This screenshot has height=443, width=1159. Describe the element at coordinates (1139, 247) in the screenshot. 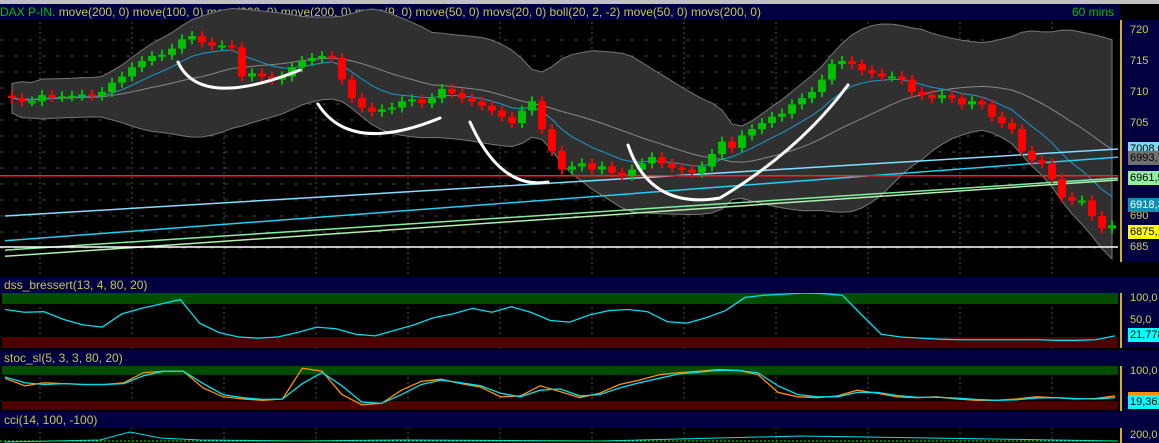

I see `price-axis-label: 685` at that location.